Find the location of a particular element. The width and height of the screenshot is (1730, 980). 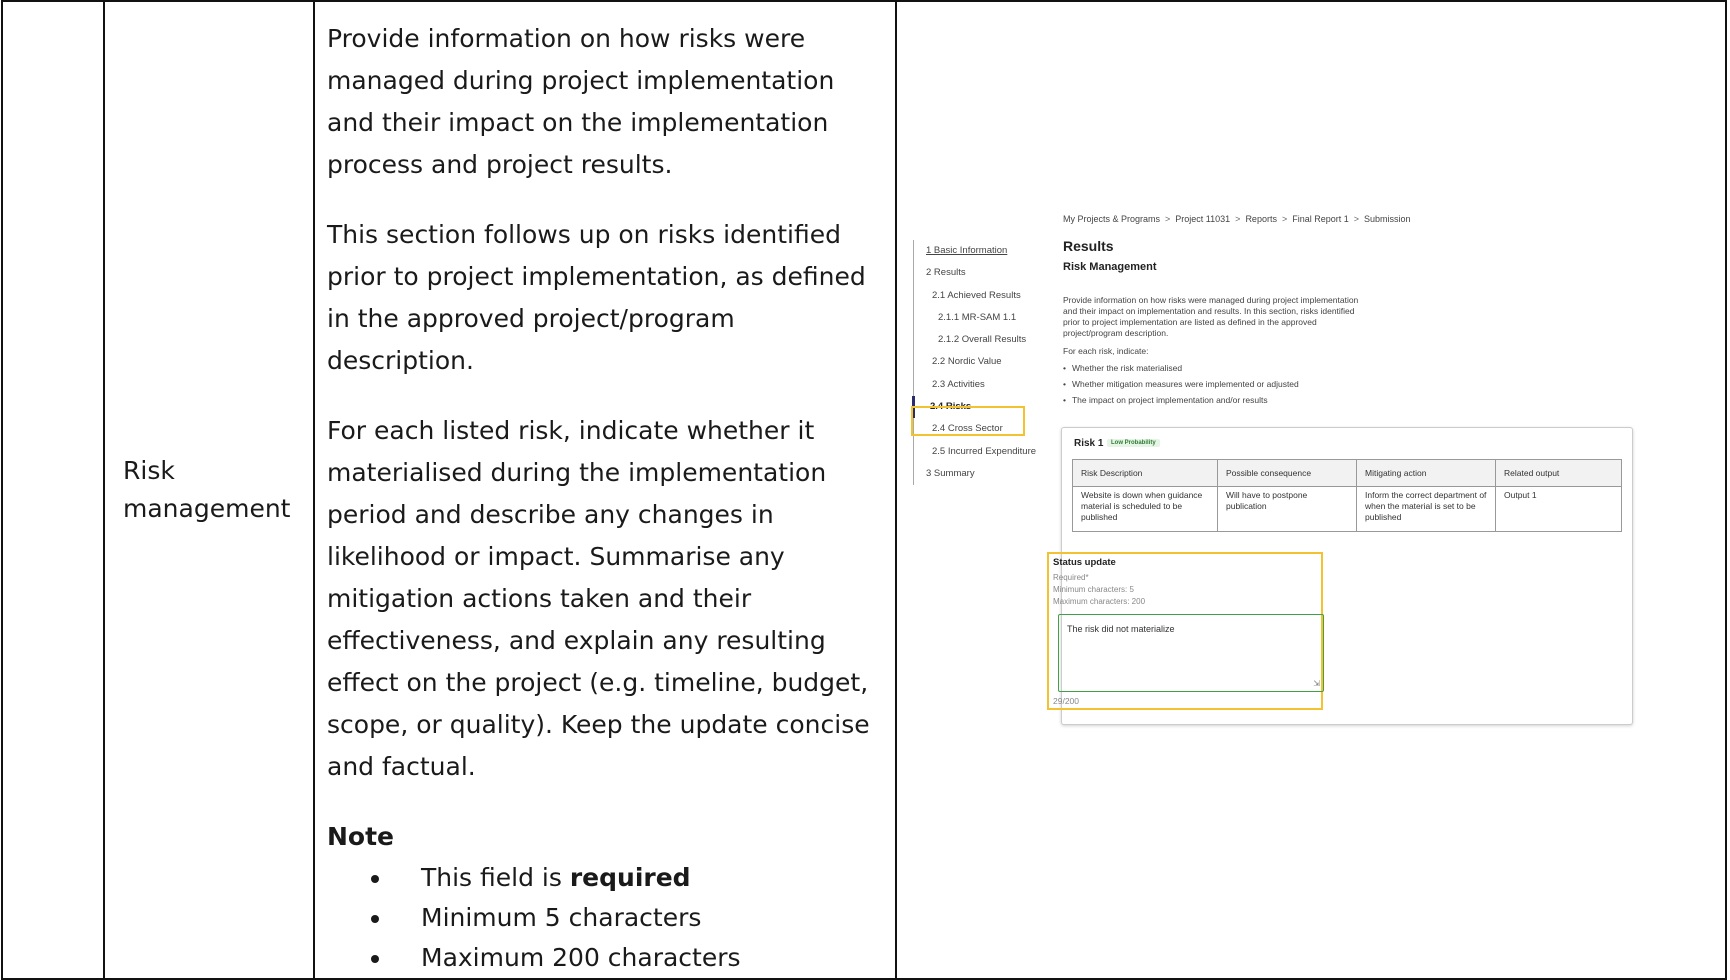

note-item: Maximum 200 characters is located at coordinates (634, 958).